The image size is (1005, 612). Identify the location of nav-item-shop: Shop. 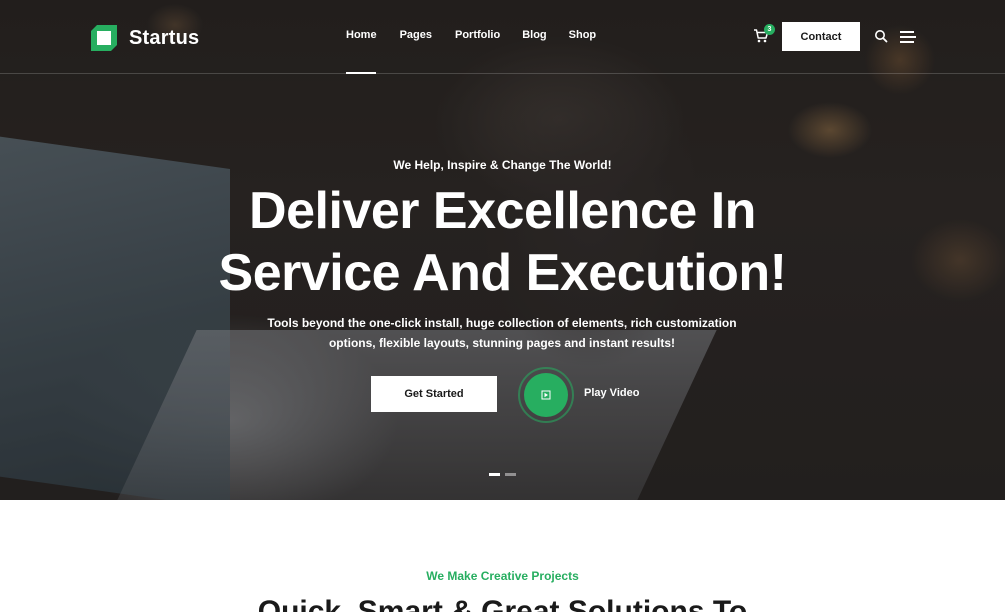
(583, 35).